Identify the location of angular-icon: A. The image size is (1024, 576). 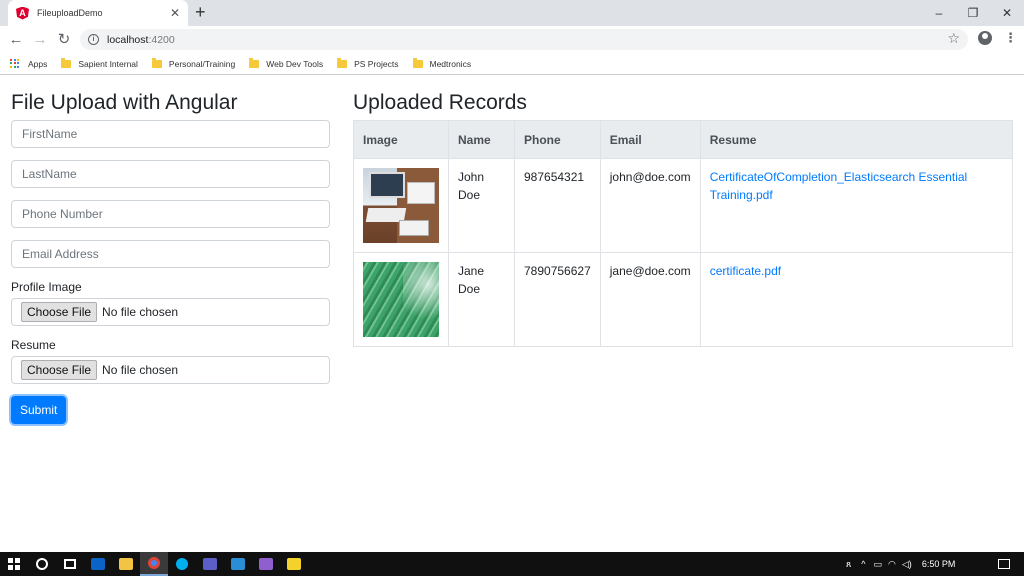
(22, 13).